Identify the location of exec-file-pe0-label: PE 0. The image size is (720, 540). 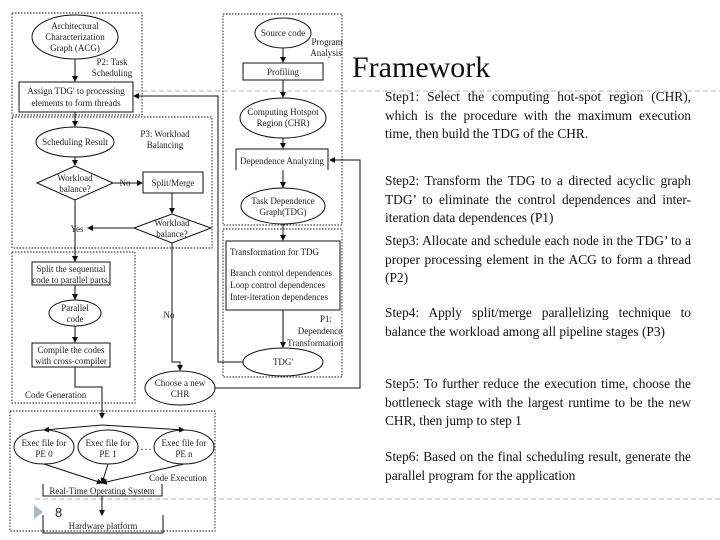
(44, 454).